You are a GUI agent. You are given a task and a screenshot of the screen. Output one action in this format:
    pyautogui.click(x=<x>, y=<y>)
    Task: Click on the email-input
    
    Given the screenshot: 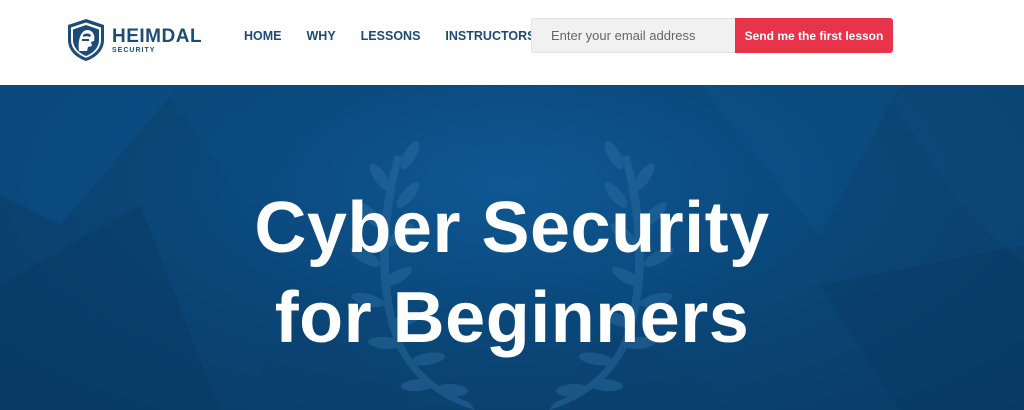 What is the action you would take?
    pyautogui.click(x=633, y=35)
    